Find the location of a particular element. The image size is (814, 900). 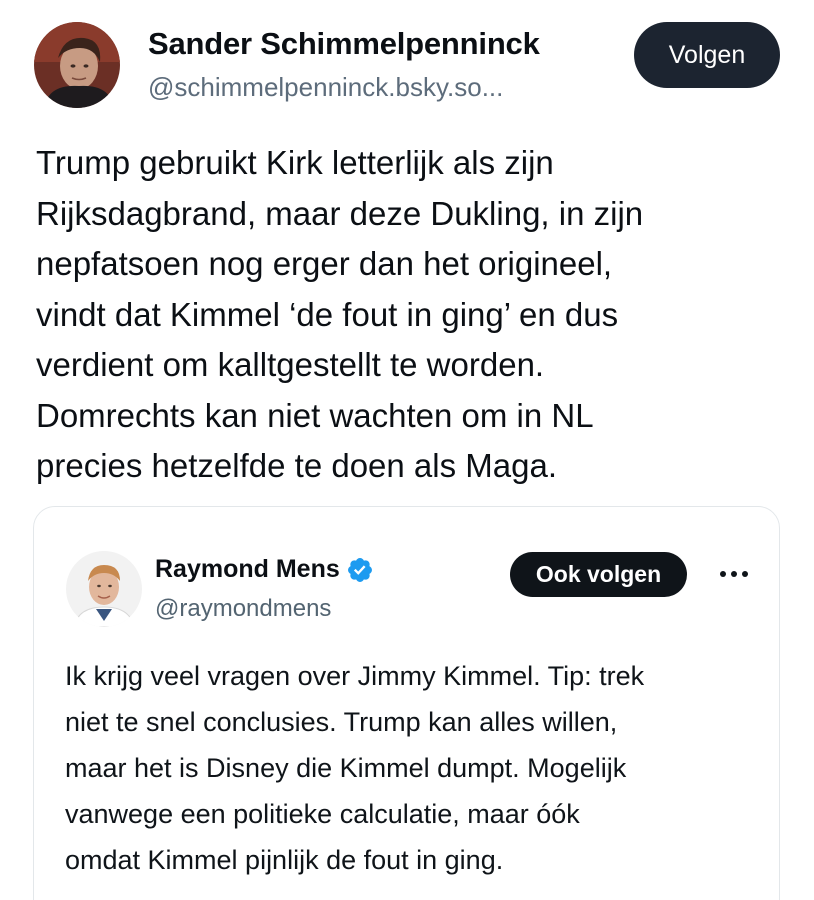

more-dots-icon is located at coordinates (734, 574).